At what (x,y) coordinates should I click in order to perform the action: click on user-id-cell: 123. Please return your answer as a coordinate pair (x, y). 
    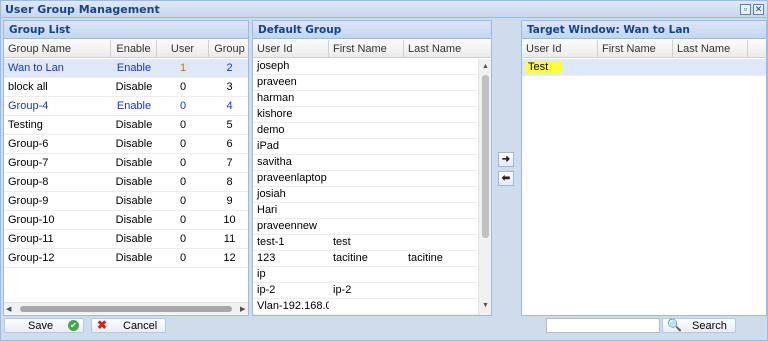
    Looking at the image, I should click on (266, 258).